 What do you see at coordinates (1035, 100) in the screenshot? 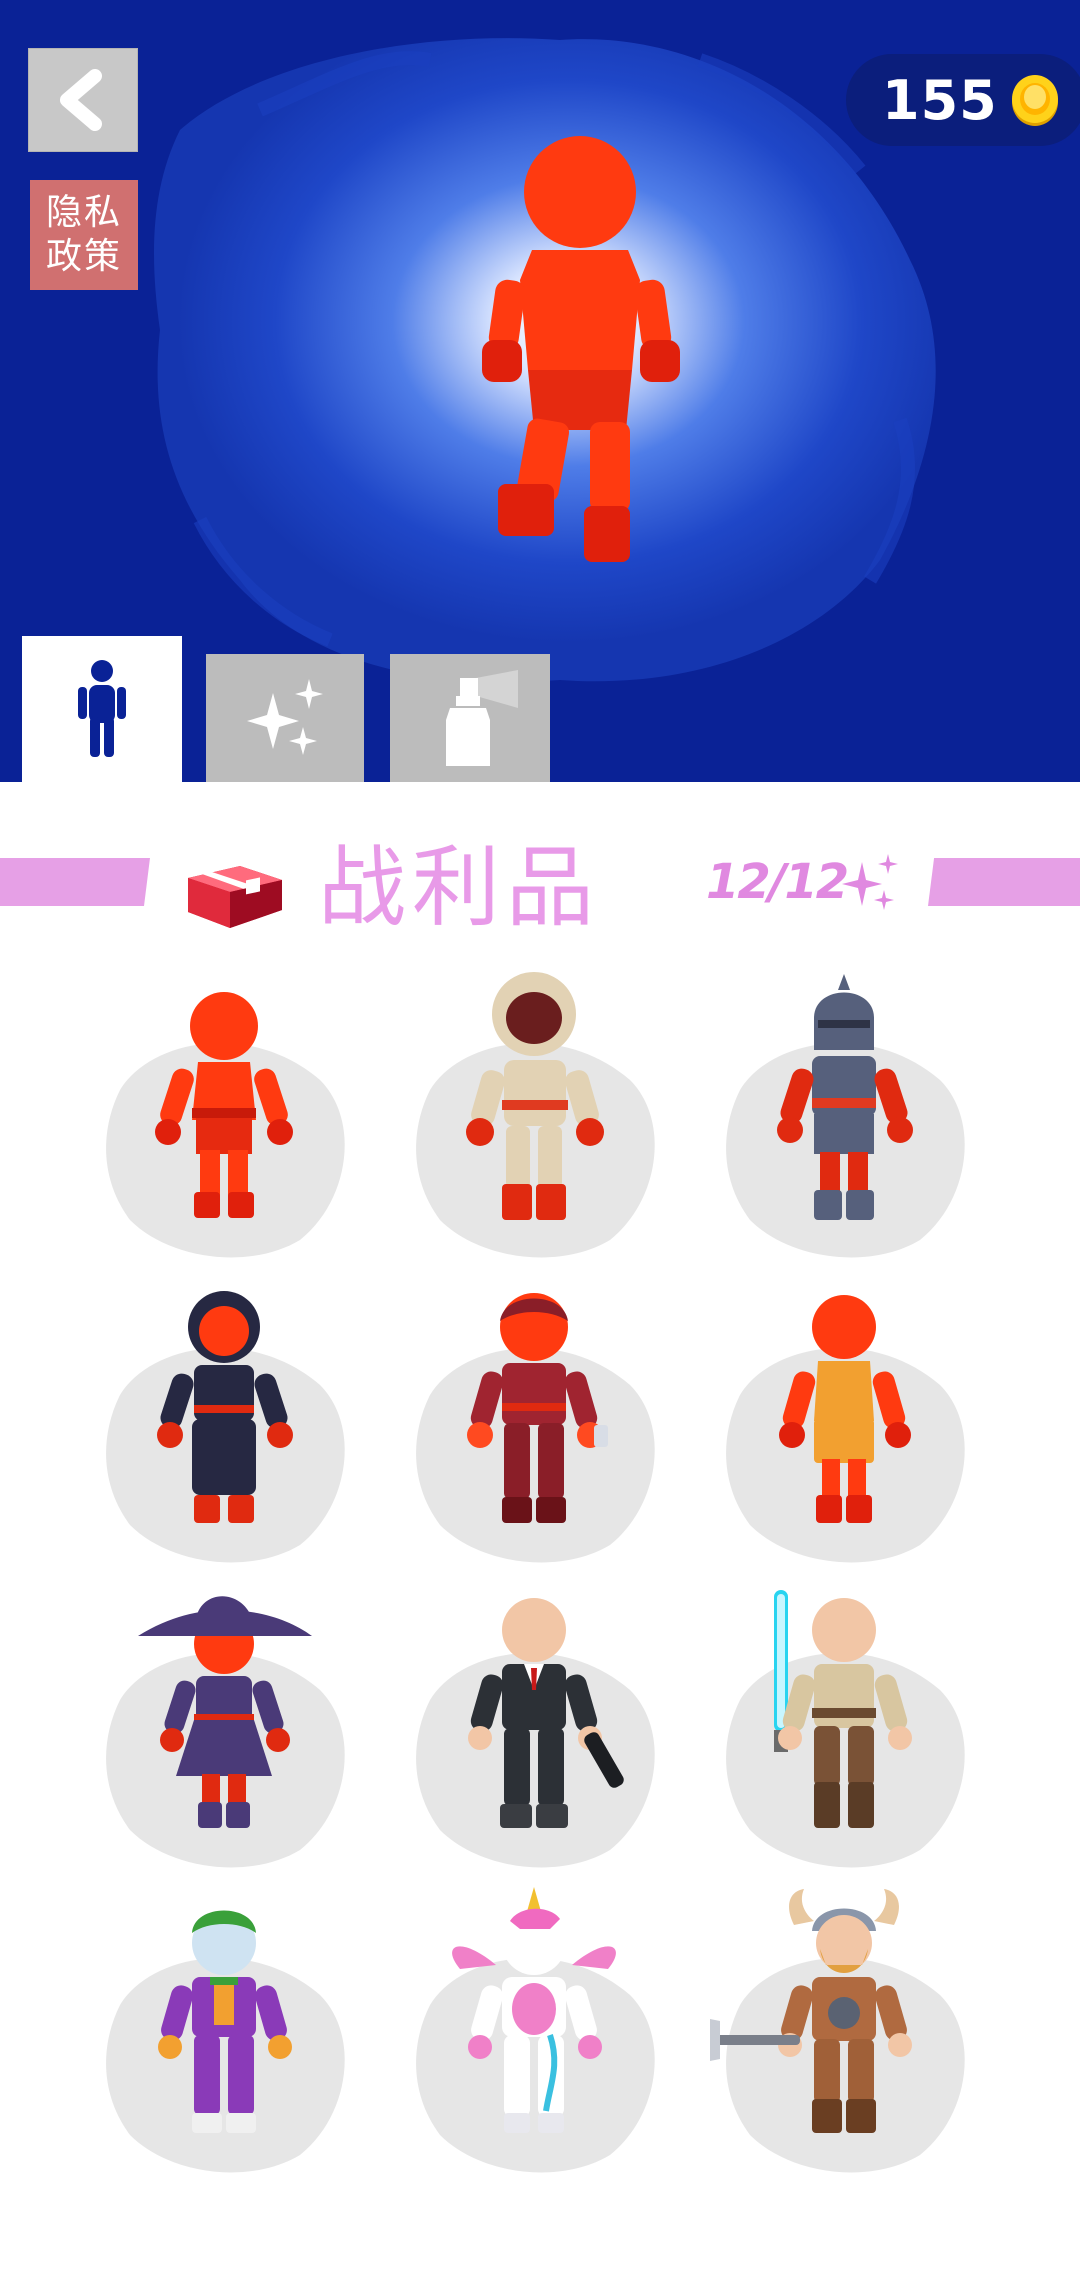
I see `gold-coin-icon` at bounding box center [1035, 100].